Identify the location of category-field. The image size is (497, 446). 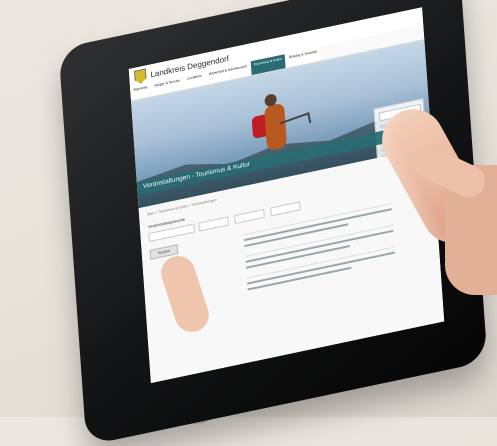
(285, 209).